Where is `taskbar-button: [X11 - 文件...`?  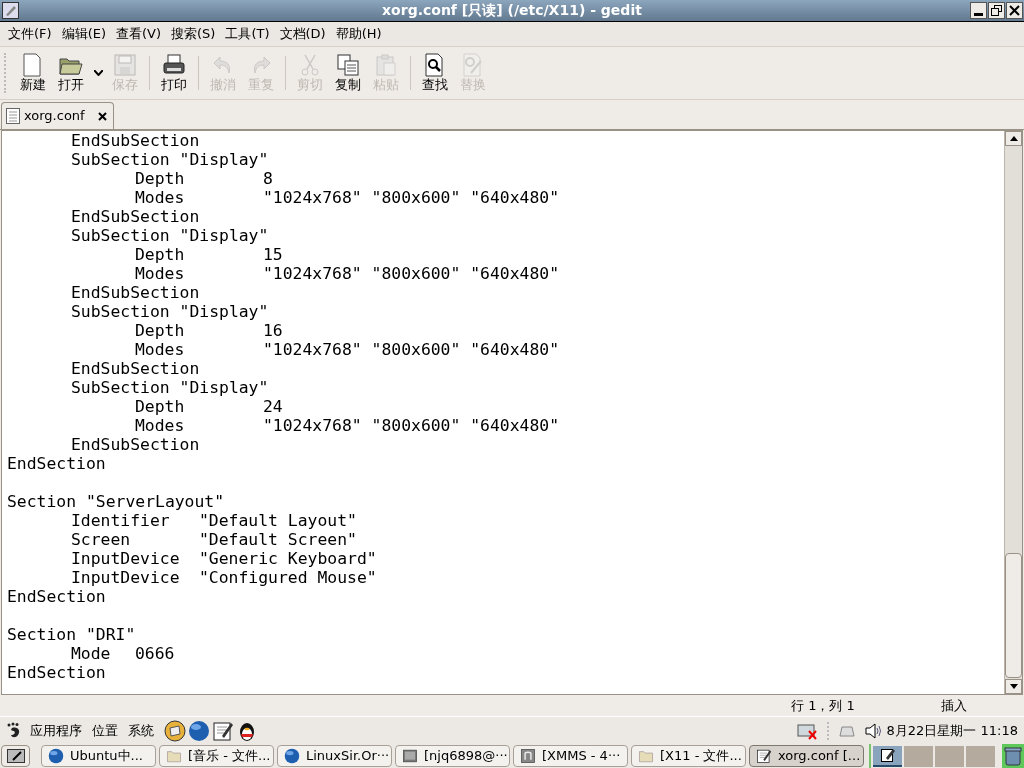
taskbar-button: [X11 - 文件... is located at coordinates (688, 756).